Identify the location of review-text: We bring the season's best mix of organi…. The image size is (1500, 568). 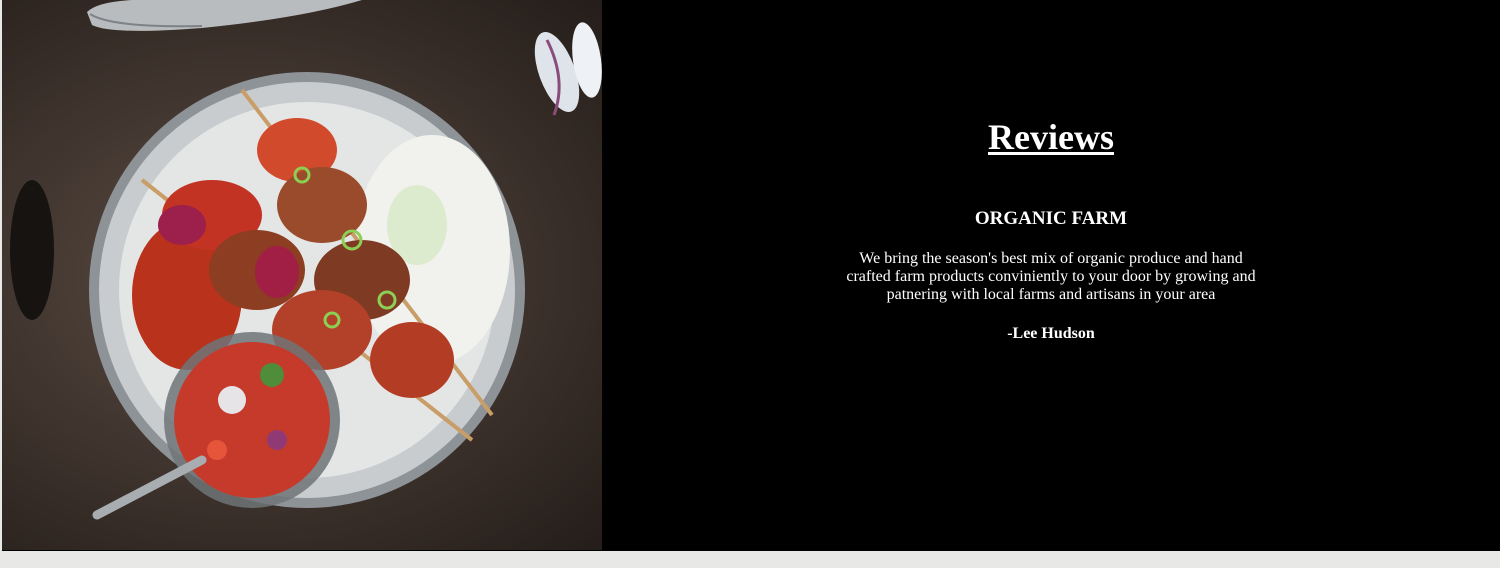
(1051, 276).